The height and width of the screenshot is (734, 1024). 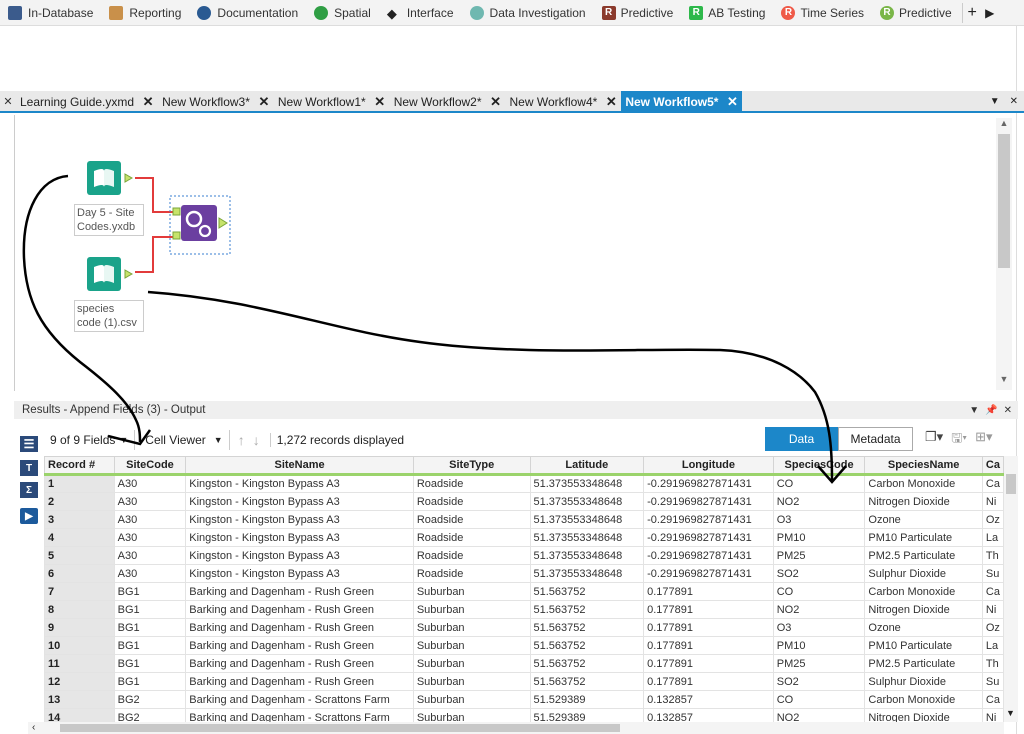 What do you see at coordinates (819, 483) in the screenshot?
I see `table-cell: CO` at bounding box center [819, 483].